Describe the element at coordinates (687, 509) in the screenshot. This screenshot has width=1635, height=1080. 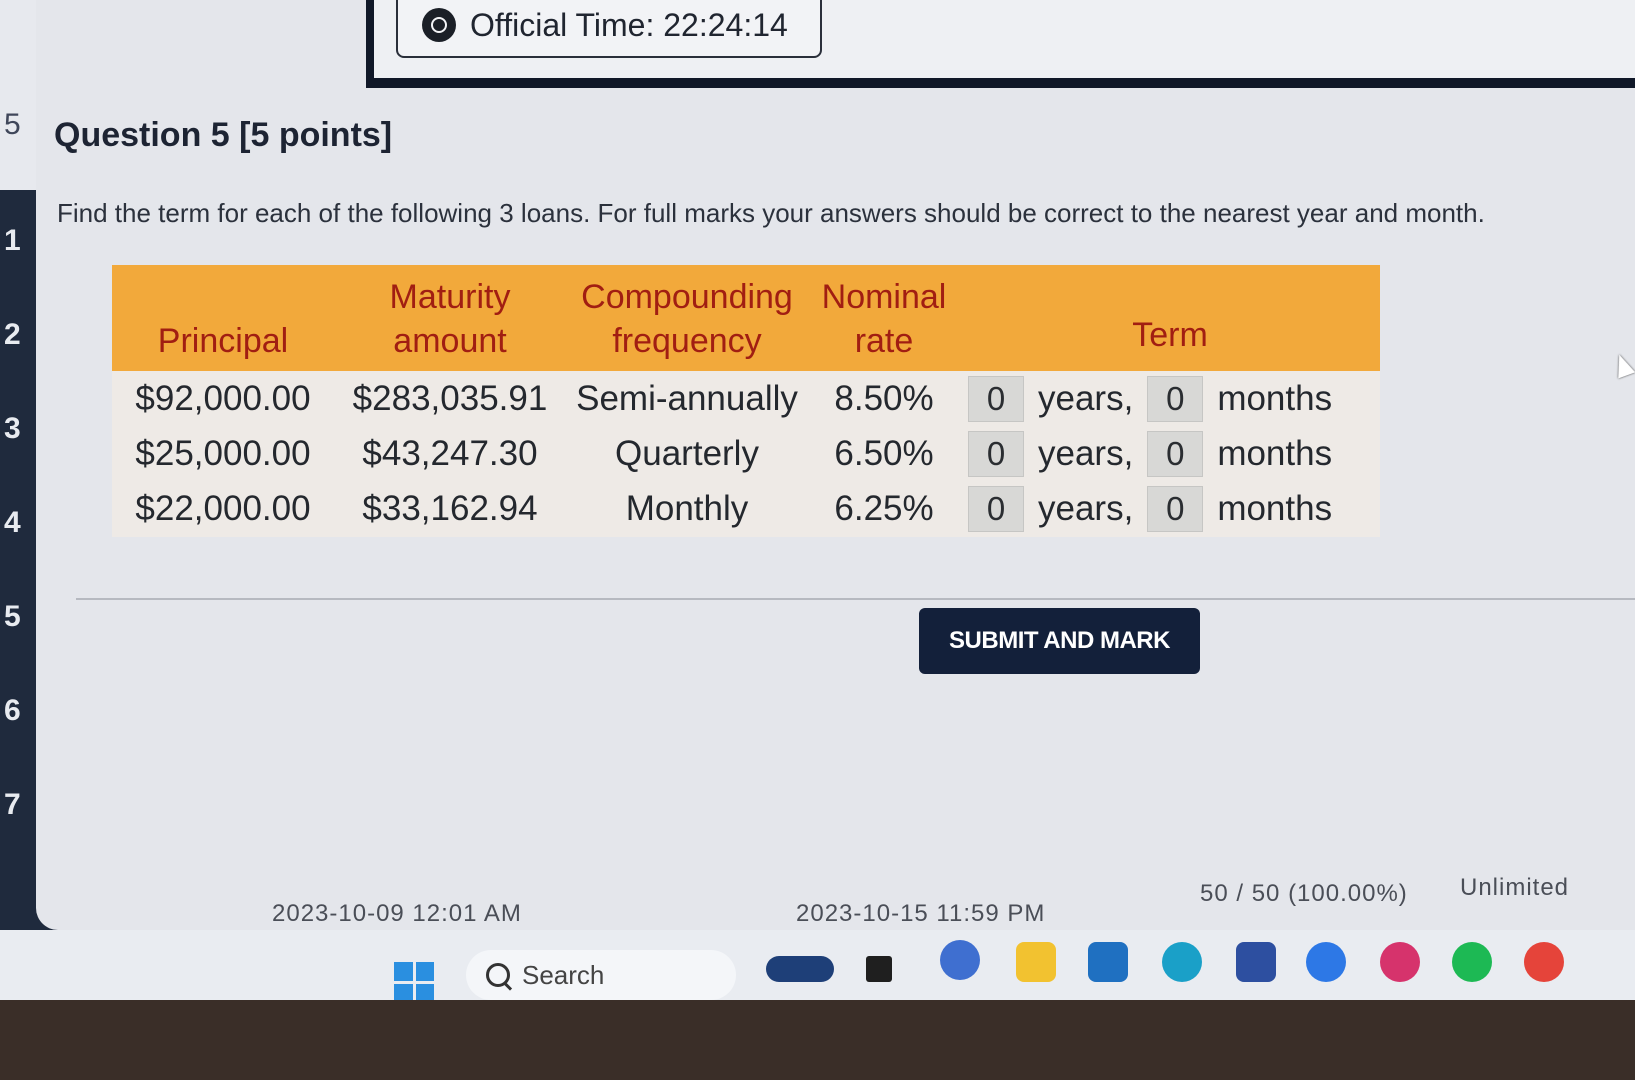
I see `cell-frequency: Monthly` at that location.